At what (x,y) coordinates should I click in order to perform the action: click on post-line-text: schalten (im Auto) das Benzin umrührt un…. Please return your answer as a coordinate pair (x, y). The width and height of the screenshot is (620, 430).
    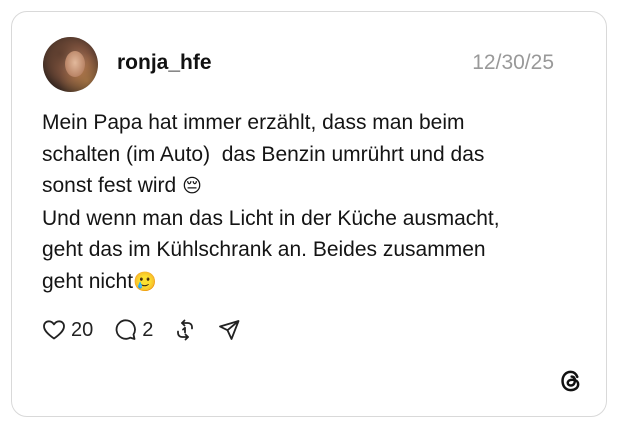
    Looking at the image, I should click on (263, 154).